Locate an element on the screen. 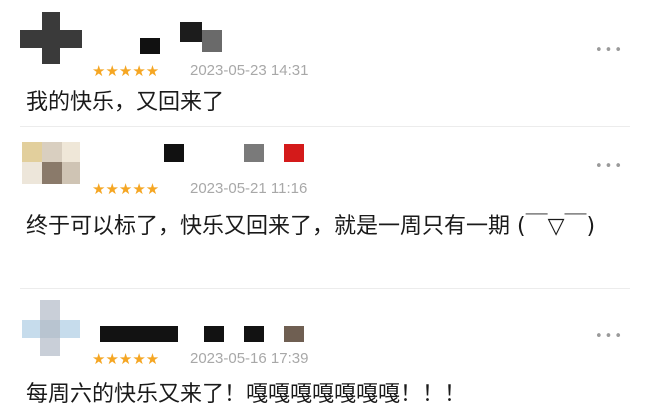 This screenshot has width=650, height=417. review-date: 2023-05-16 17:39 is located at coordinates (249, 358).